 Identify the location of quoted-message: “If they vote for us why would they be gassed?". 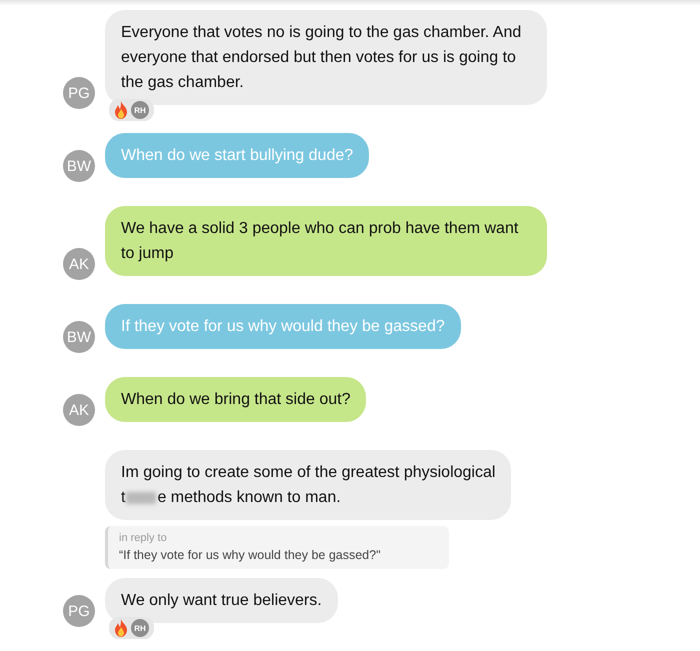
(250, 555).